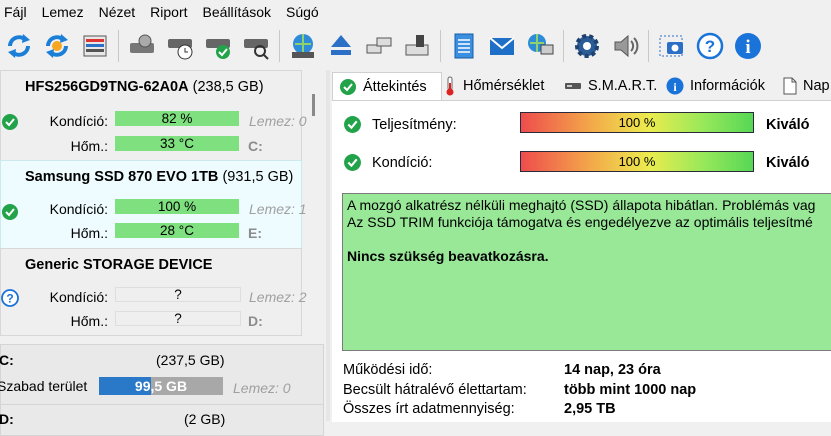 This screenshot has width=831, height=436. I want to click on screenshot-icon, so click(672, 46).